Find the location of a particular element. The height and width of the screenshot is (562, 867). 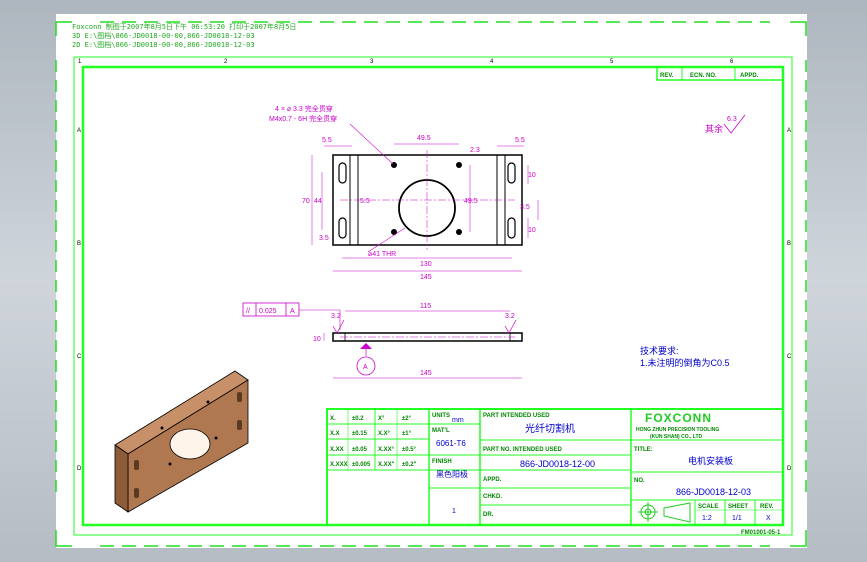

units-value: mm is located at coordinates (458, 420).